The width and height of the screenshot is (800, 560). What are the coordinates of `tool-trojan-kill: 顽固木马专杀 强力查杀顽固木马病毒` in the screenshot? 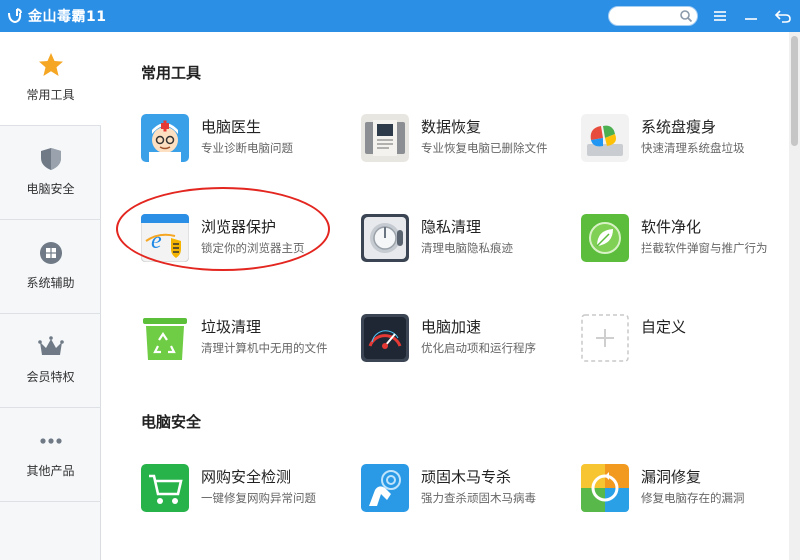 It's located at (466, 489).